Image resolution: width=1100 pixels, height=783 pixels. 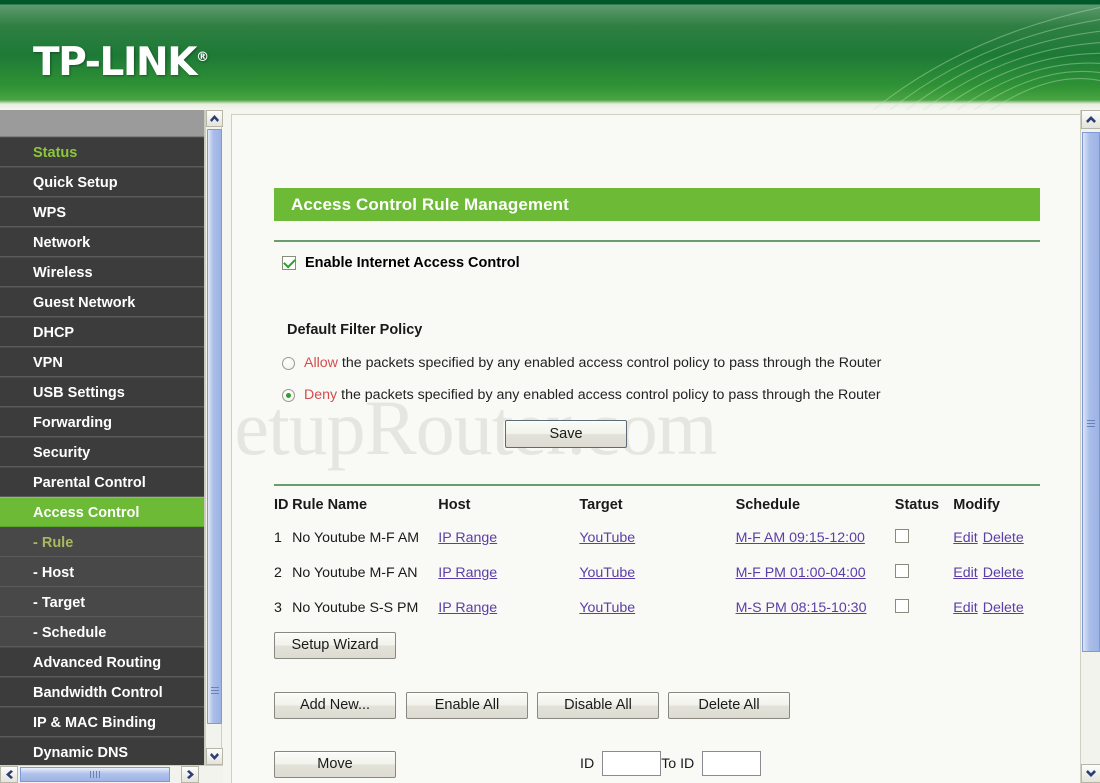 What do you see at coordinates (986, 58) in the screenshot?
I see `header-swoosh-decoration` at bounding box center [986, 58].